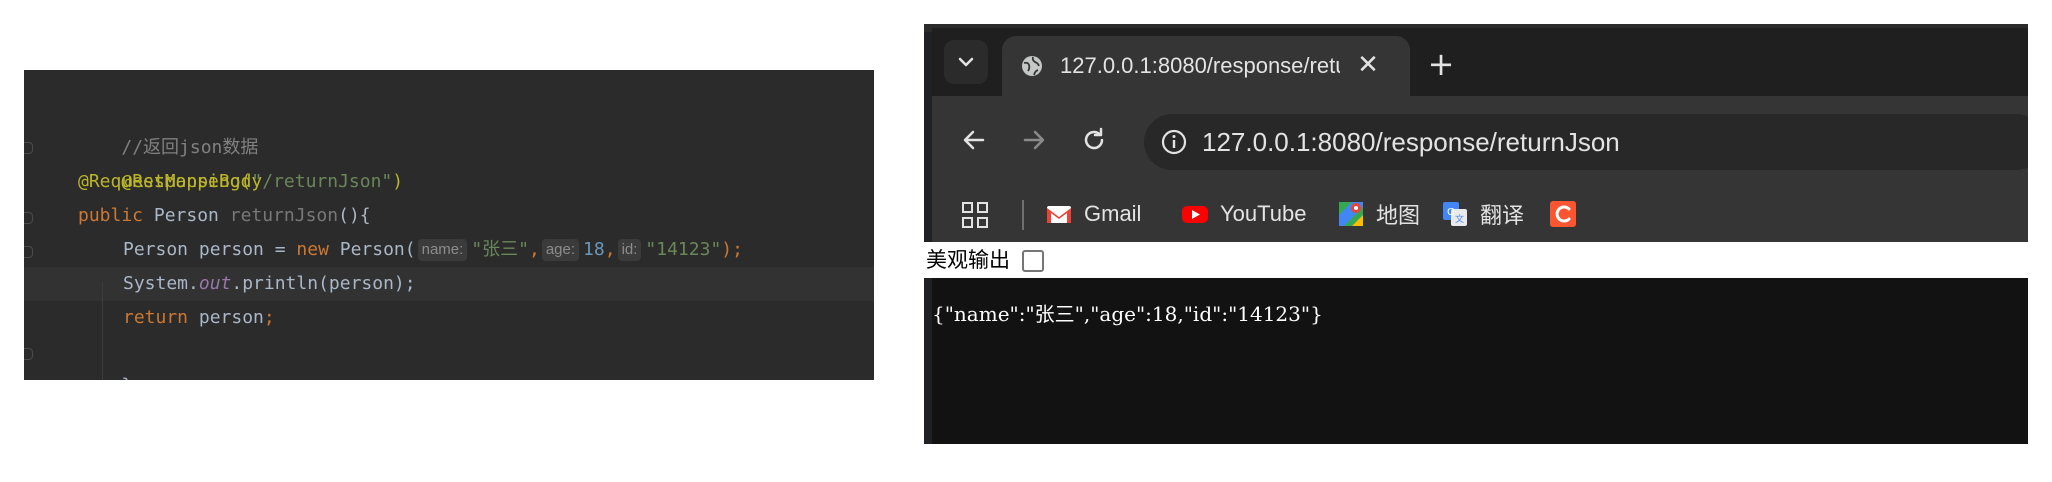 Image resolution: width=2052 pixels, height=482 pixels. I want to click on system-class: System., so click(161, 283).